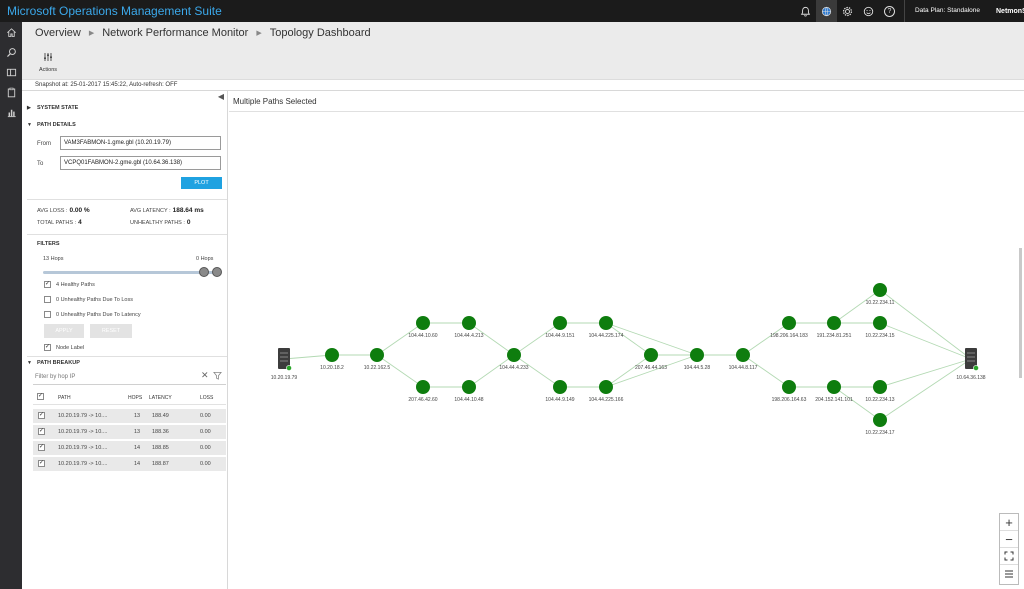  I want to click on cell-latency: 188.85, so click(160, 448).